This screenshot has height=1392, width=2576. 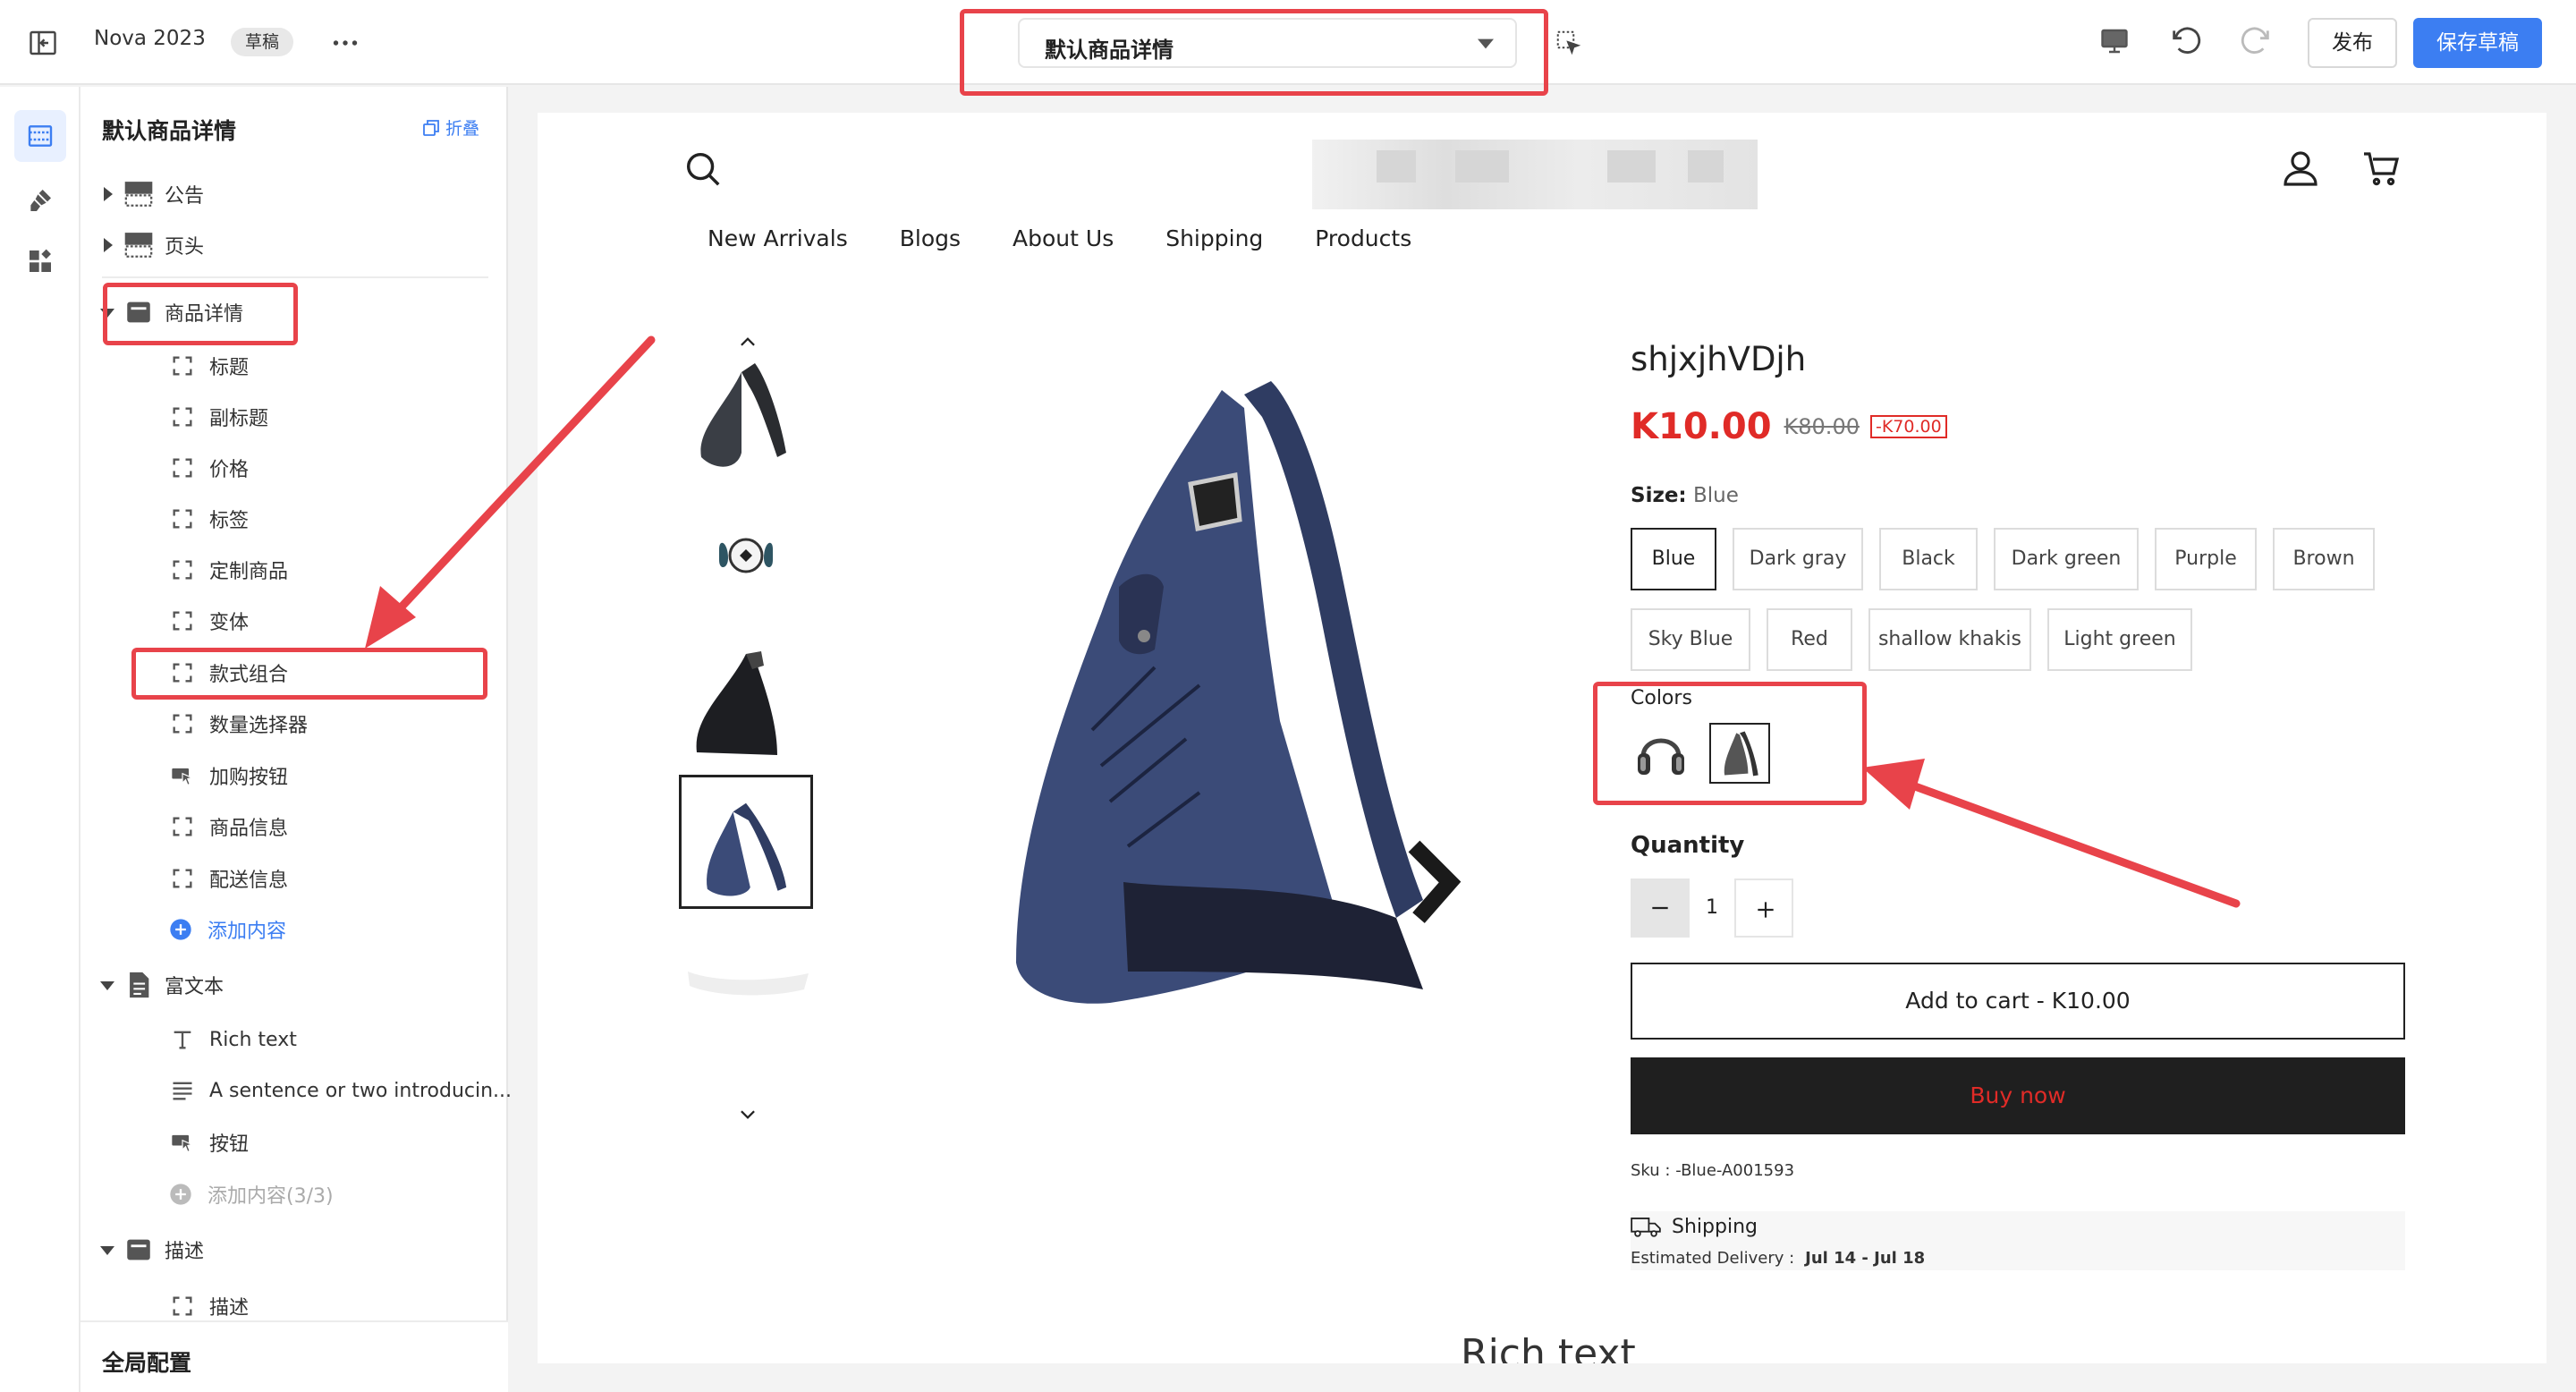 What do you see at coordinates (1548, 1347) in the screenshot?
I see `rich-text-heading: Rich text` at bounding box center [1548, 1347].